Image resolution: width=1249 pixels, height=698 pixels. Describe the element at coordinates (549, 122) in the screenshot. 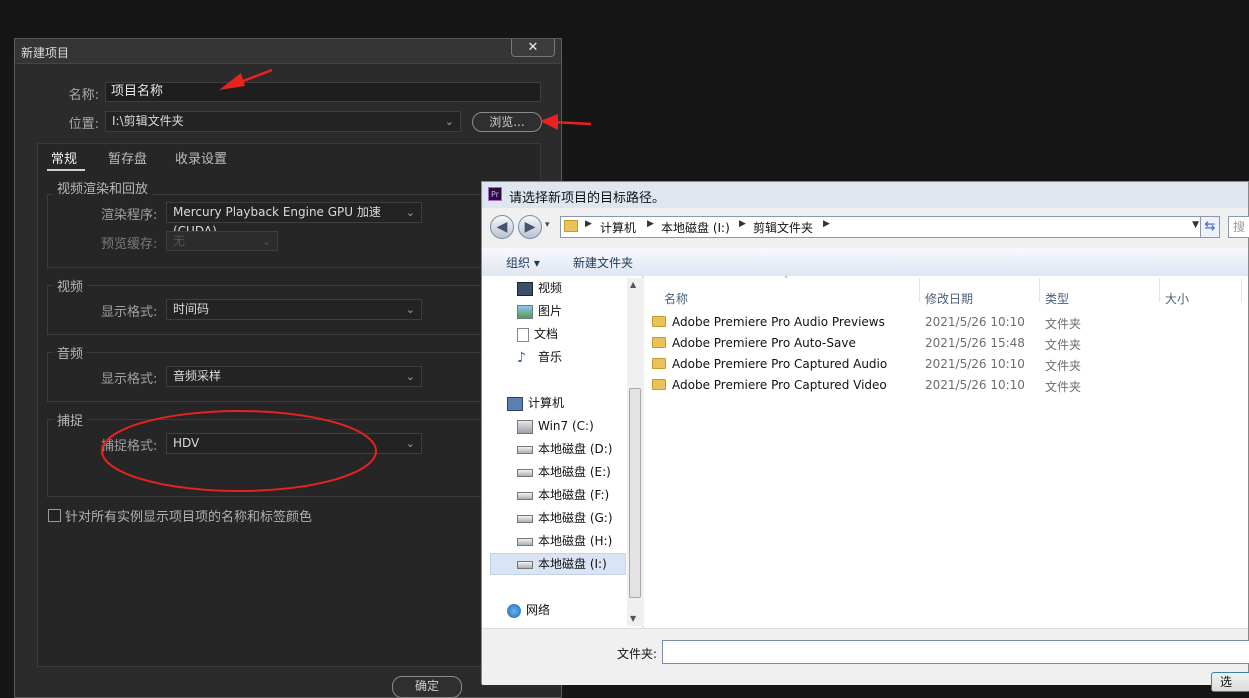

I see `annotation-arrowhead-browse` at that location.